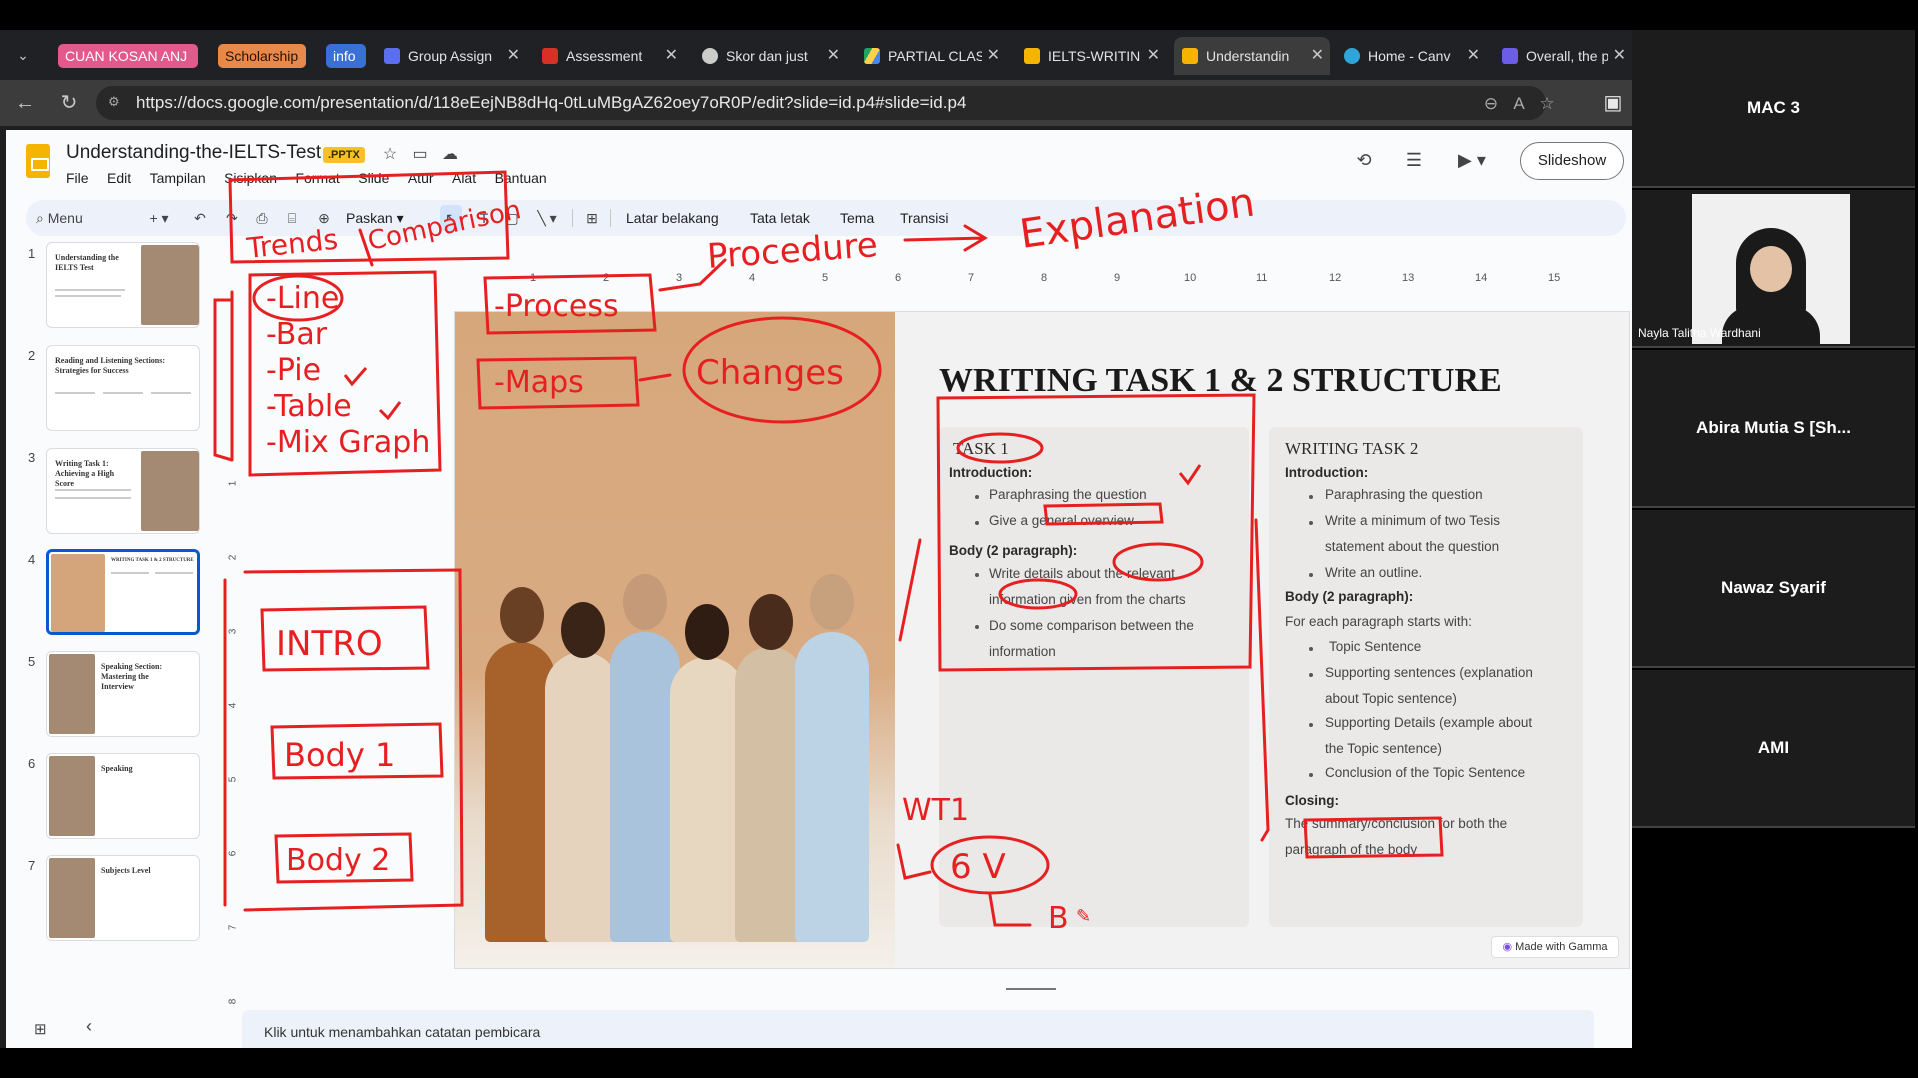  Describe the element at coordinates (450, 154) in the screenshot. I see `cloud-status-icon: ☁` at that location.